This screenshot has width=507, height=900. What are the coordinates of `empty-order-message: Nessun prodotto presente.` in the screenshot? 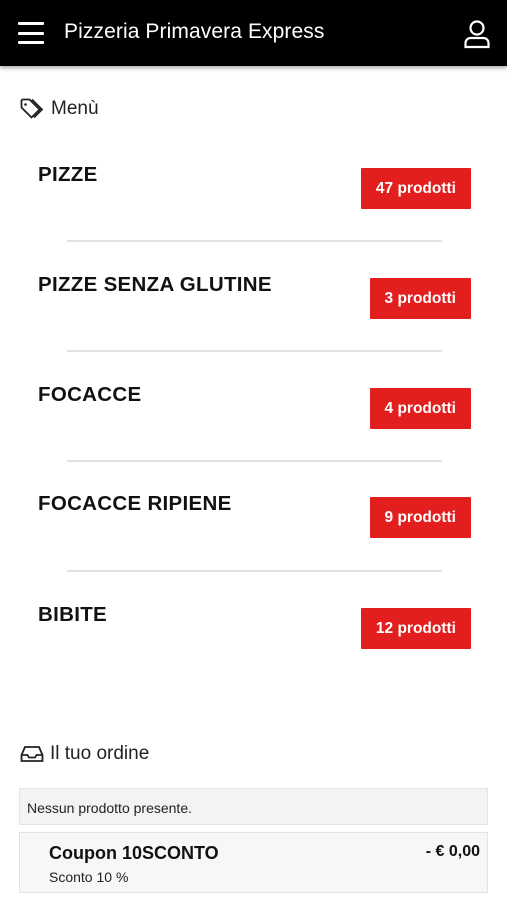 It's located at (253, 806).